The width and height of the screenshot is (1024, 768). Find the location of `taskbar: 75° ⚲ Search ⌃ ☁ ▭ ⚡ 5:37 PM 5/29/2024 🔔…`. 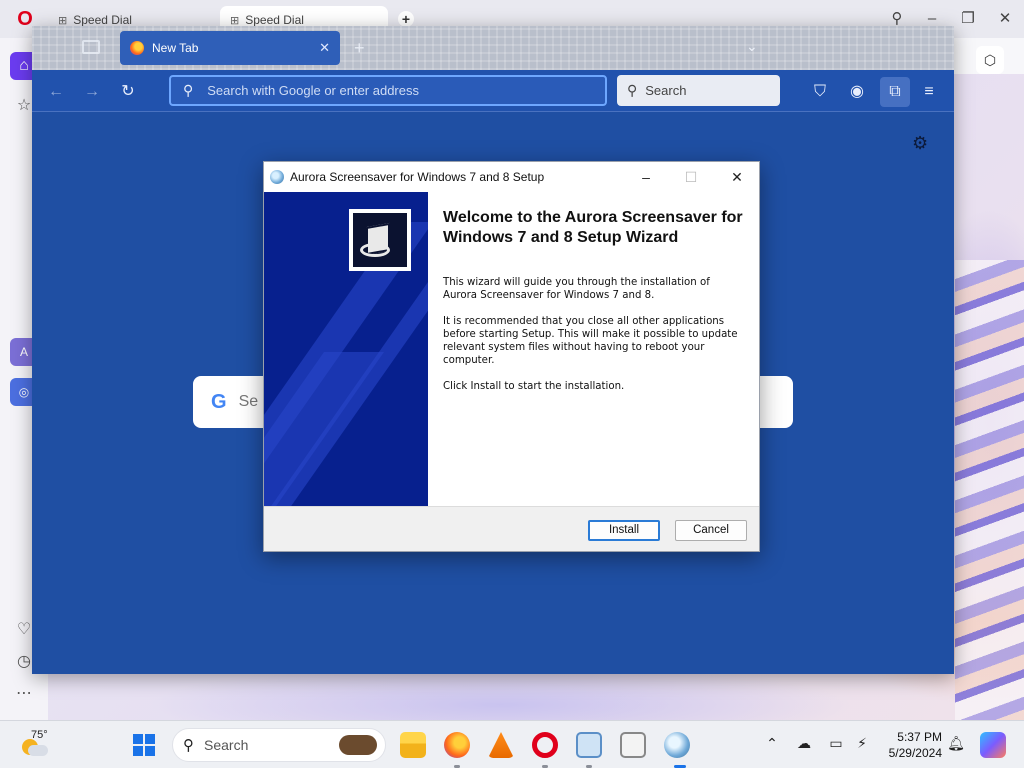

taskbar: 75° ⚲ Search ⌃ ☁ ▭ ⚡ 5:37 PM 5/29/2024 🔔… is located at coordinates (512, 744).